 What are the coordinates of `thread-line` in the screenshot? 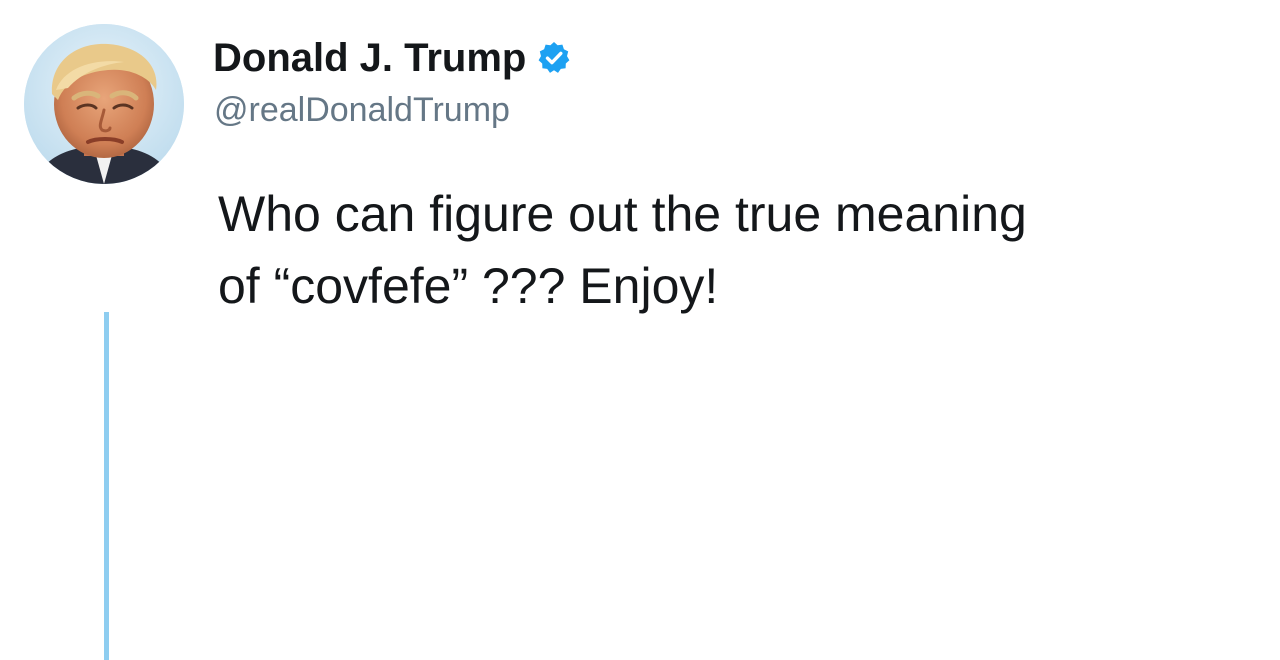 It's located at (106, 486).